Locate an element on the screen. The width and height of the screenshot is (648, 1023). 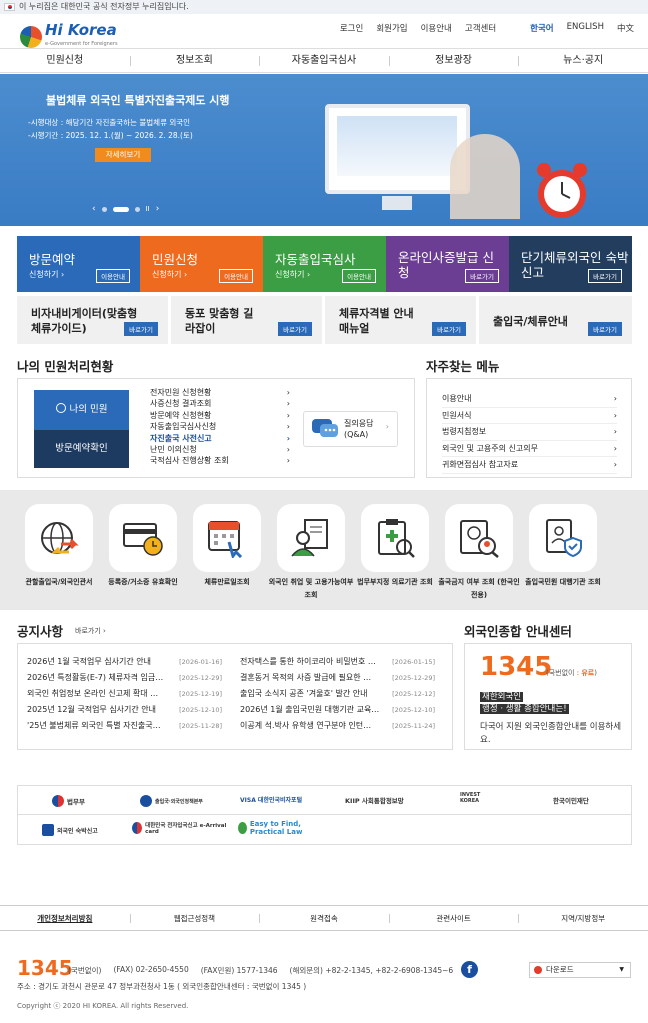
qna-button: 질의응답 (Q&A) › is located at coordinates (350, 429).